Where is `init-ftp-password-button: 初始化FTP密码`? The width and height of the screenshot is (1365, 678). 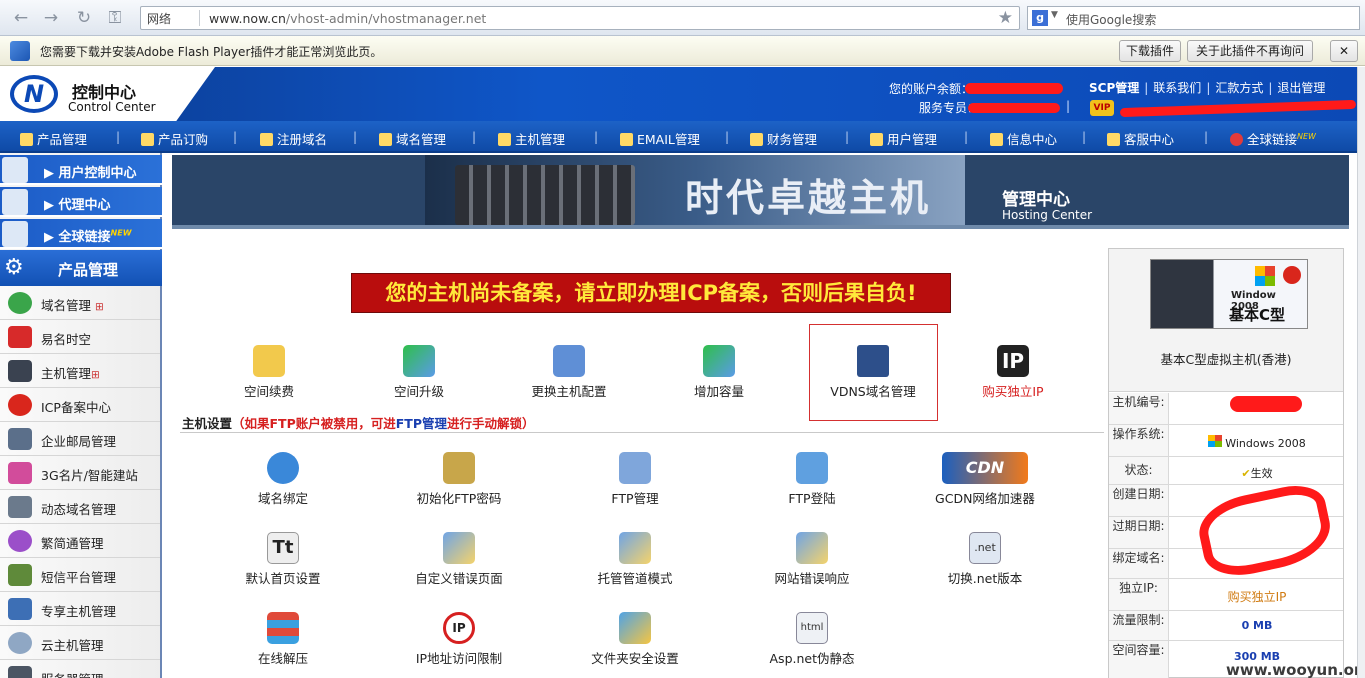 init-ftp-password-button: 初始化FTP密码 is located at coordinates (459, 479).